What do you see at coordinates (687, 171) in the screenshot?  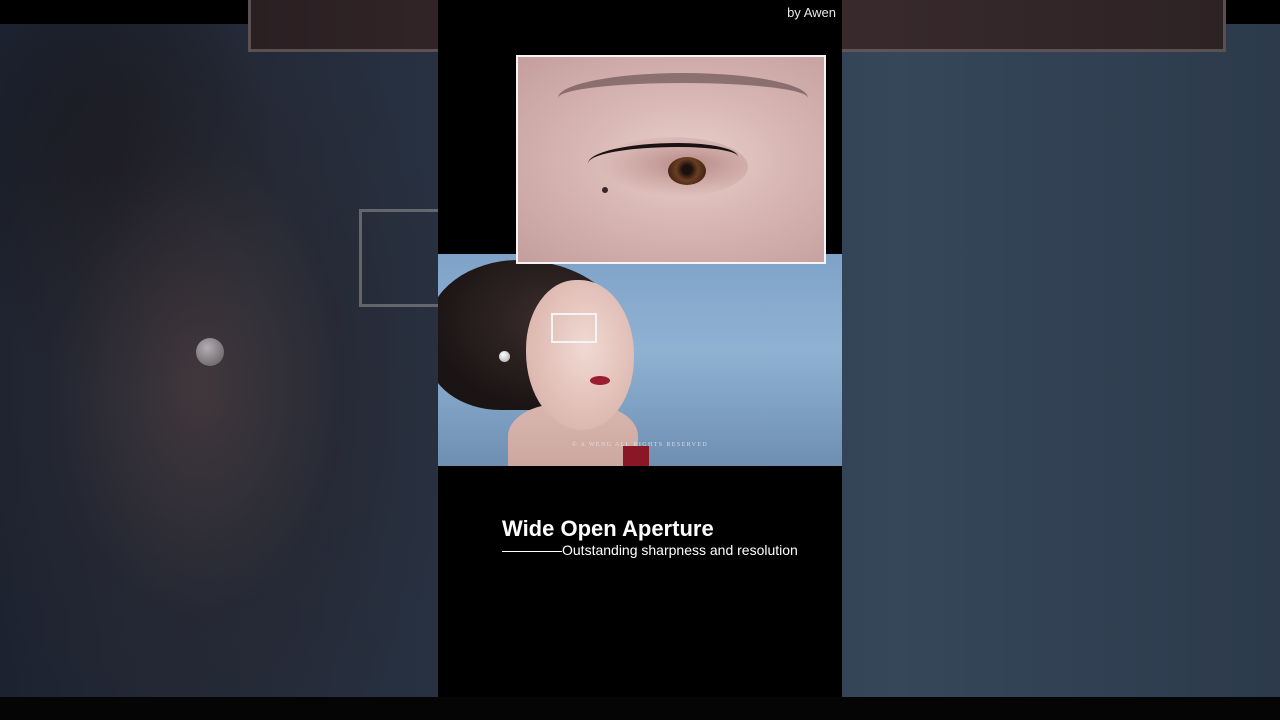 I see `zoom-iris` at bounding box center [687, 171].